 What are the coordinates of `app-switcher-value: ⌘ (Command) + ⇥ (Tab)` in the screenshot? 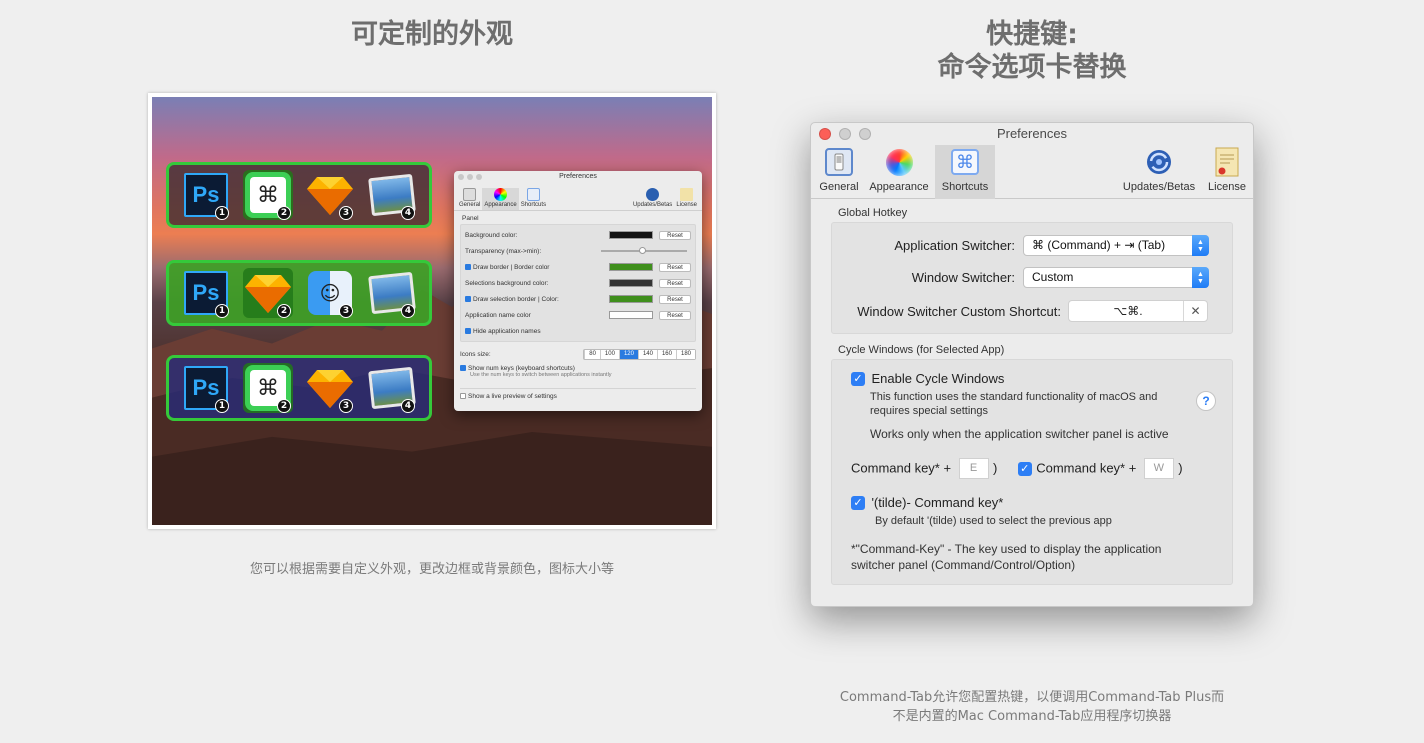 It's located at (1099, 245).